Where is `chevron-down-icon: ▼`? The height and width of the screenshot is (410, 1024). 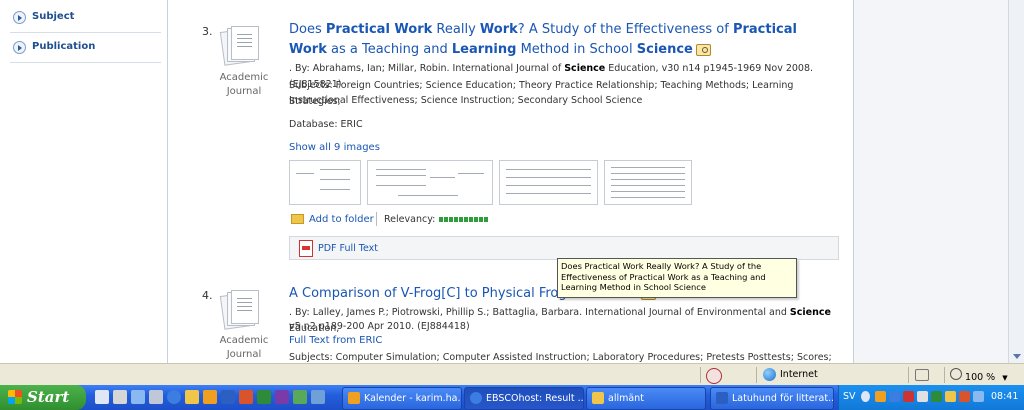
chevron-down-icon: ▼ is located at coordinates (1004, 378).